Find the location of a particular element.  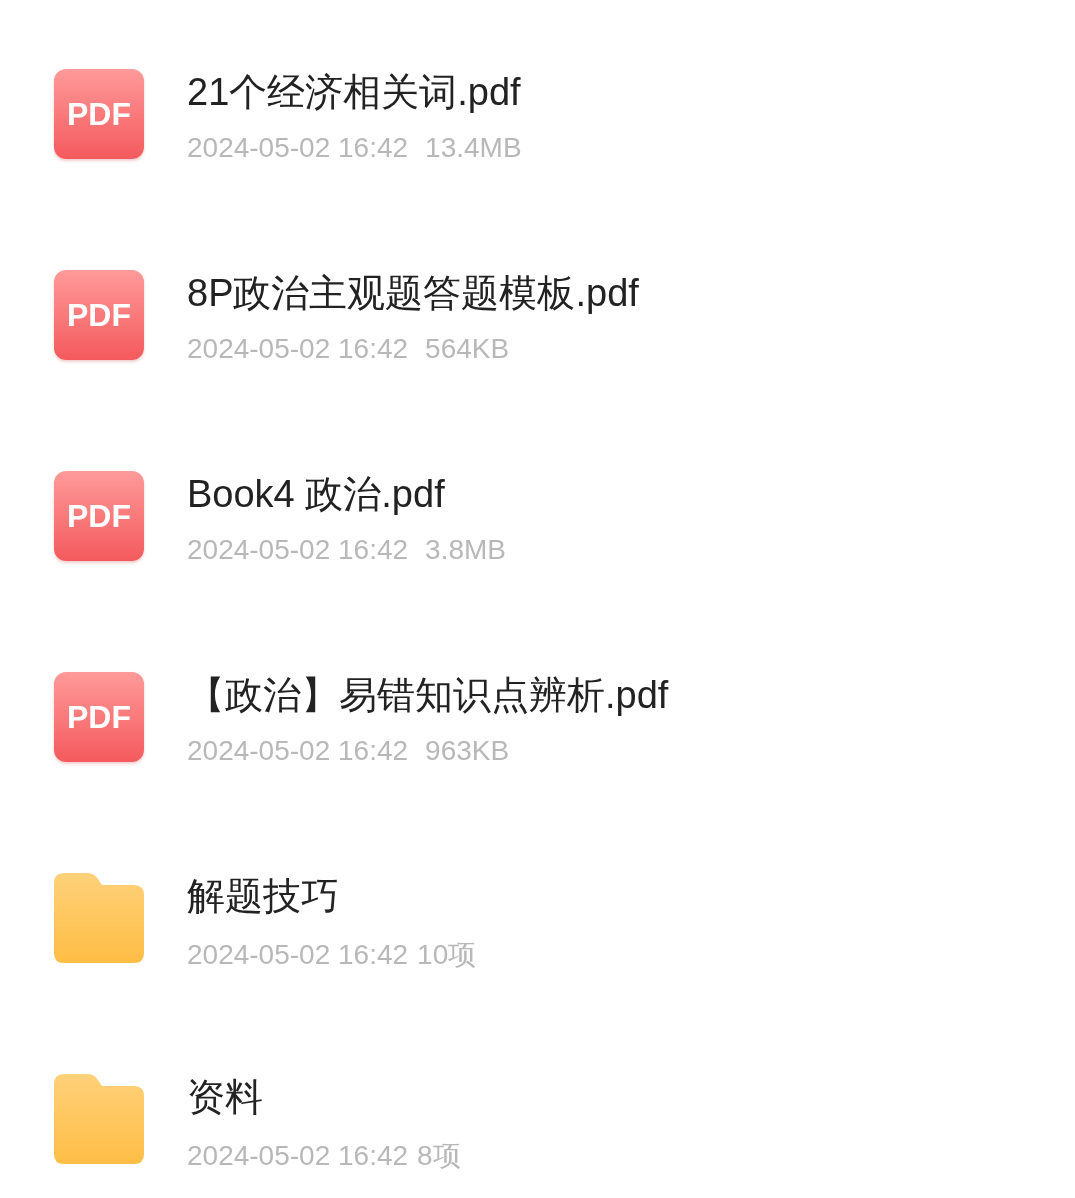

file-name: 8P政治主观题答题模板.pdf is located at coordinates (413, 293).